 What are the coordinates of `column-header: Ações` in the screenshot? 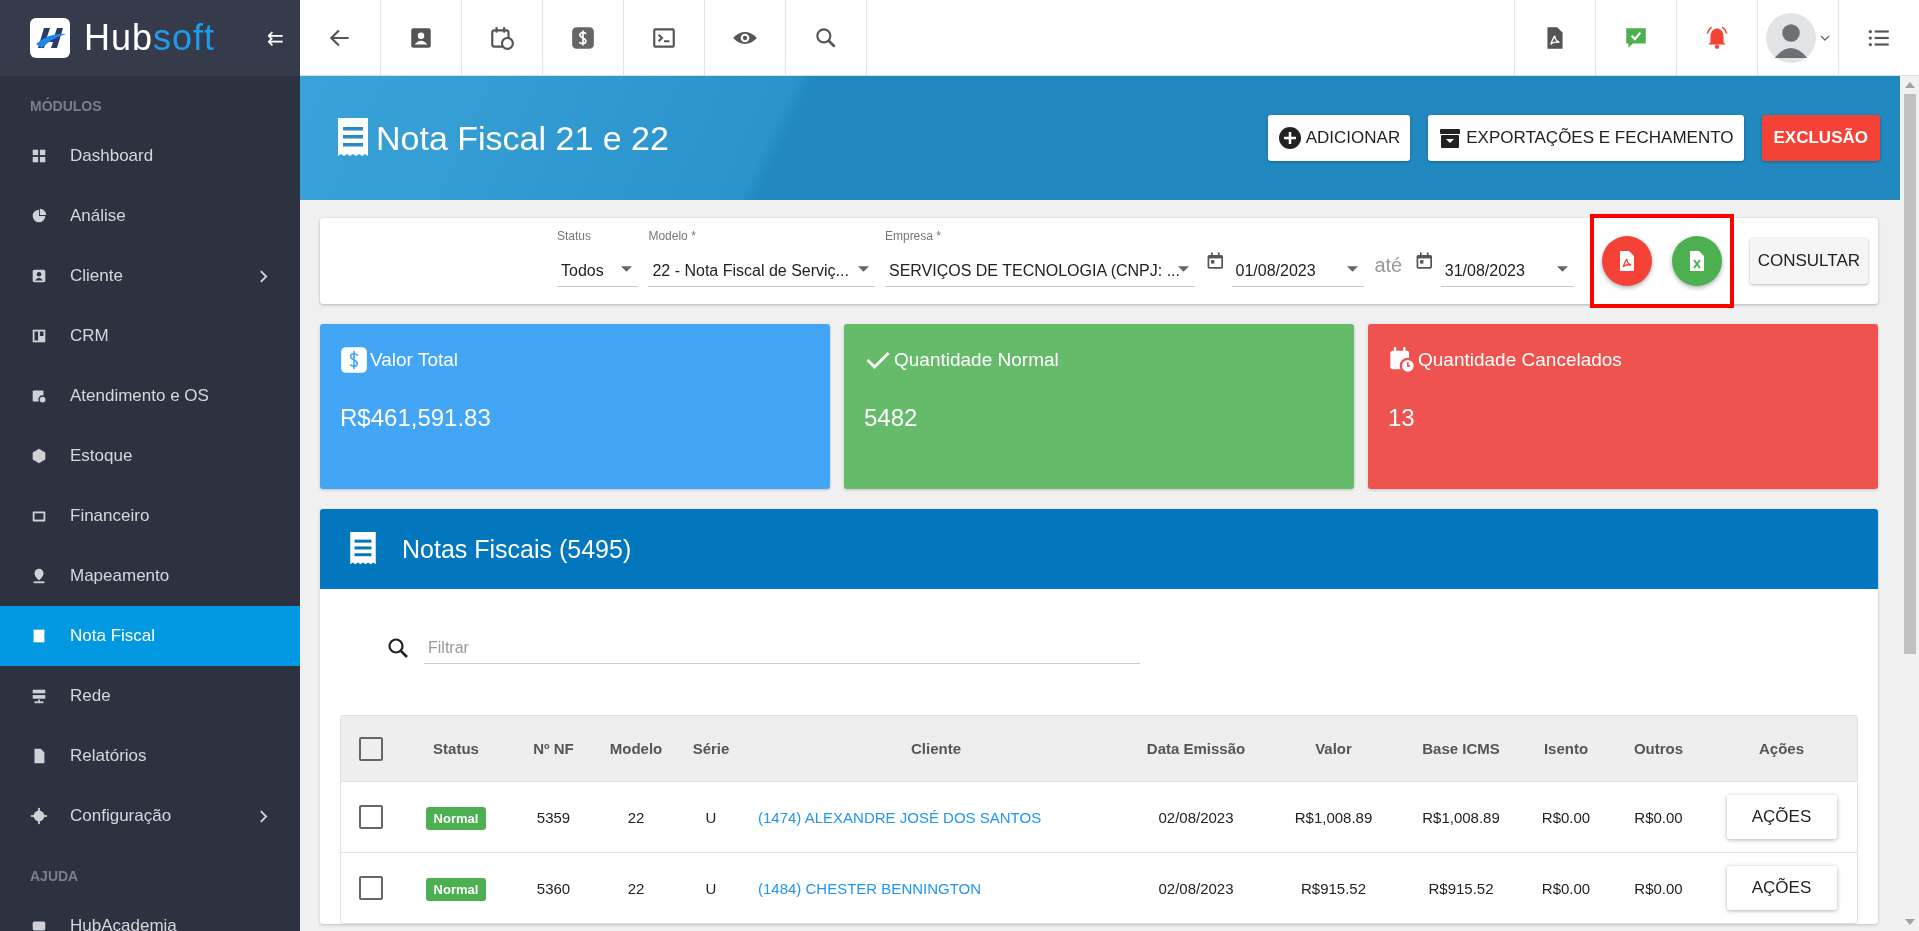 It's located at (1781, 748).